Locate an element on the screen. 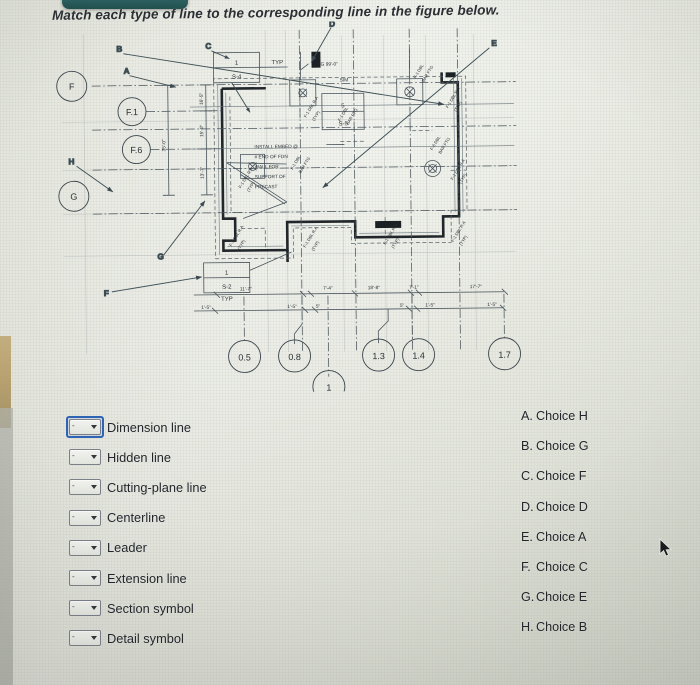  choice-row-1: B. Choice G is located at coordinates (606, 454).